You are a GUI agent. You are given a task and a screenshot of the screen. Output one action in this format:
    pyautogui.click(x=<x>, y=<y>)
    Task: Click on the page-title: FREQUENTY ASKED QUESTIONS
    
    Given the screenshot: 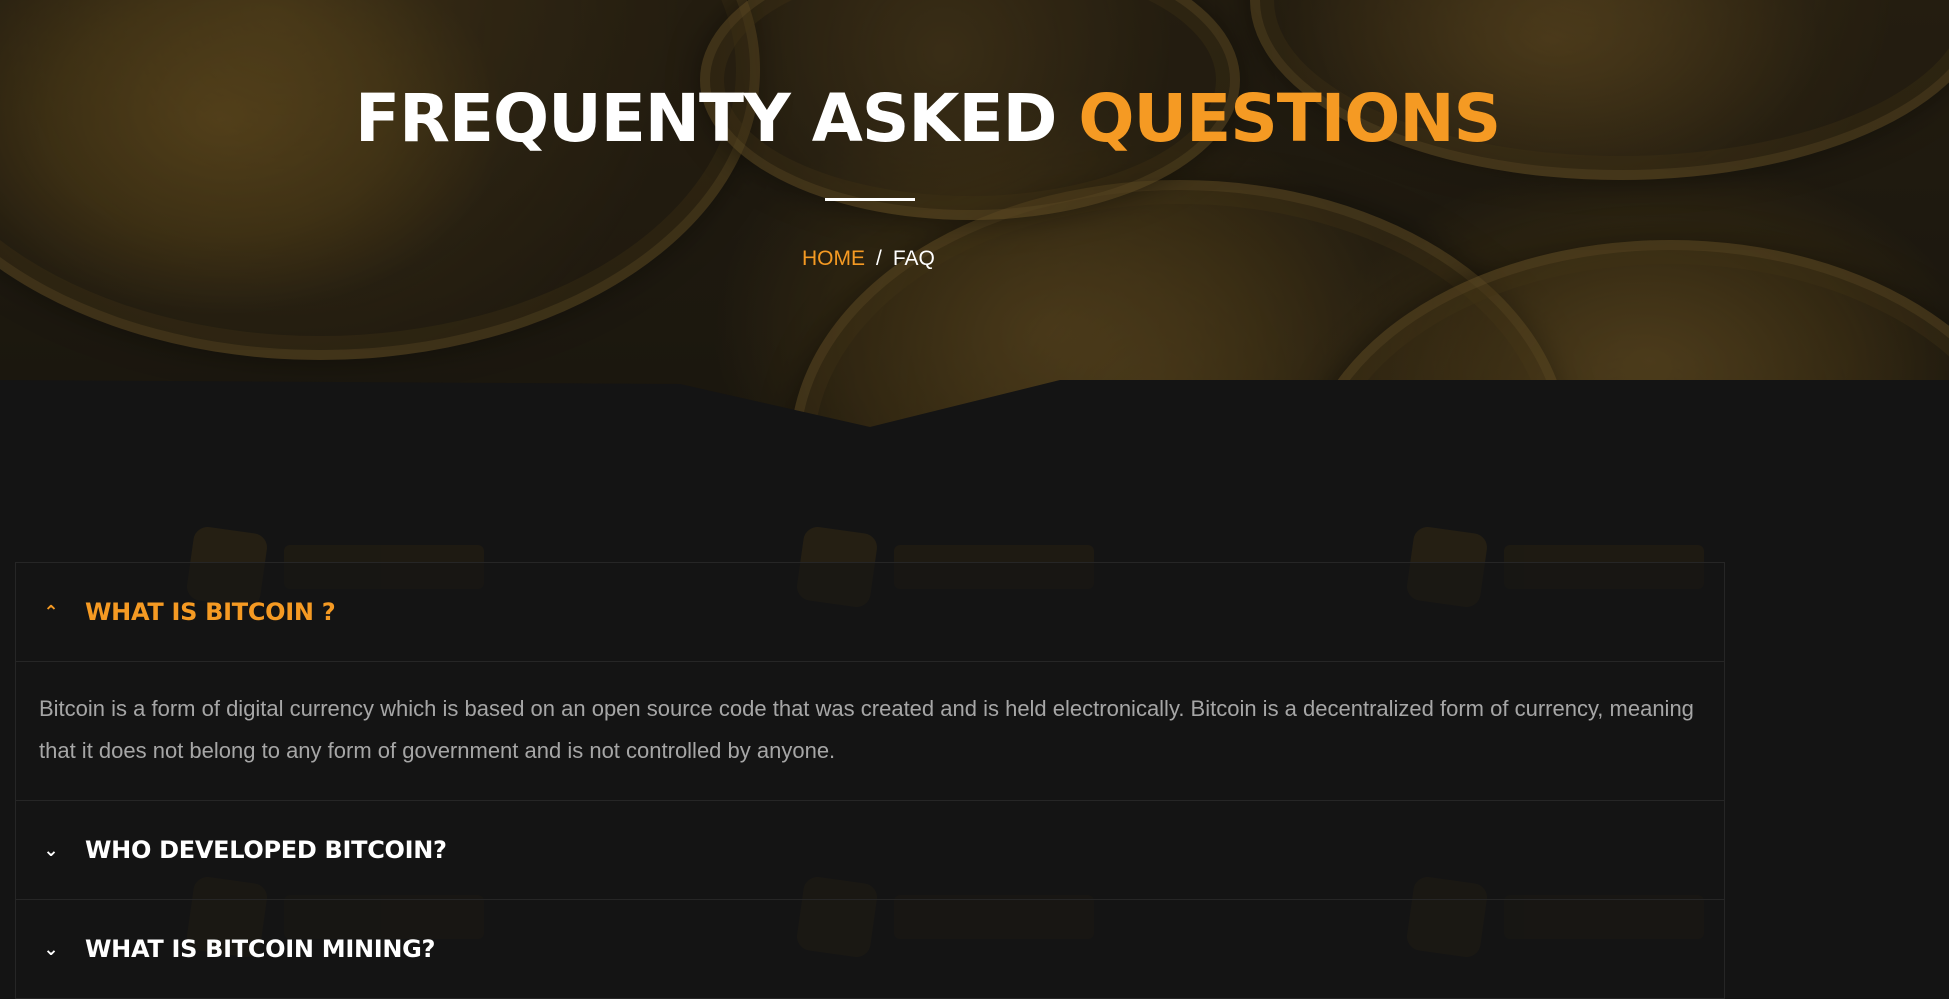 What is the action you would take?
    pyautogui.click(x=928, y=118)
    